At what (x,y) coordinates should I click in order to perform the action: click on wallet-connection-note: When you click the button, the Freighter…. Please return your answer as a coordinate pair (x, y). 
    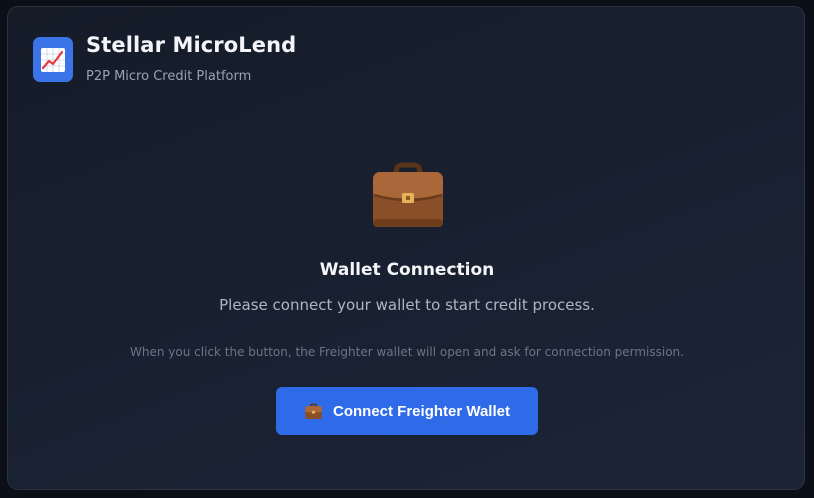
    Looking at the image, I should click on (407, 352).